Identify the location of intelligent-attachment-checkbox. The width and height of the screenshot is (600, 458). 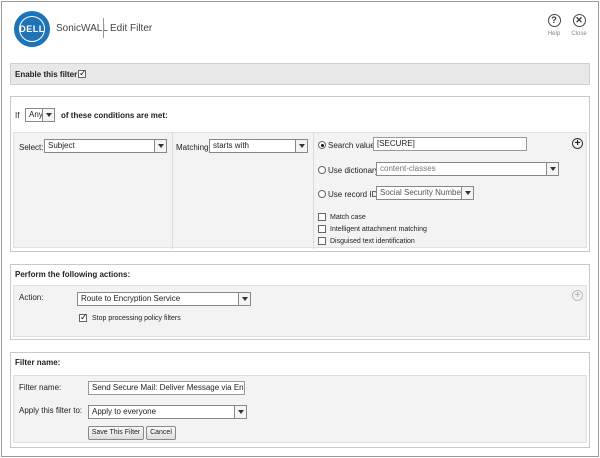
(322, 229).